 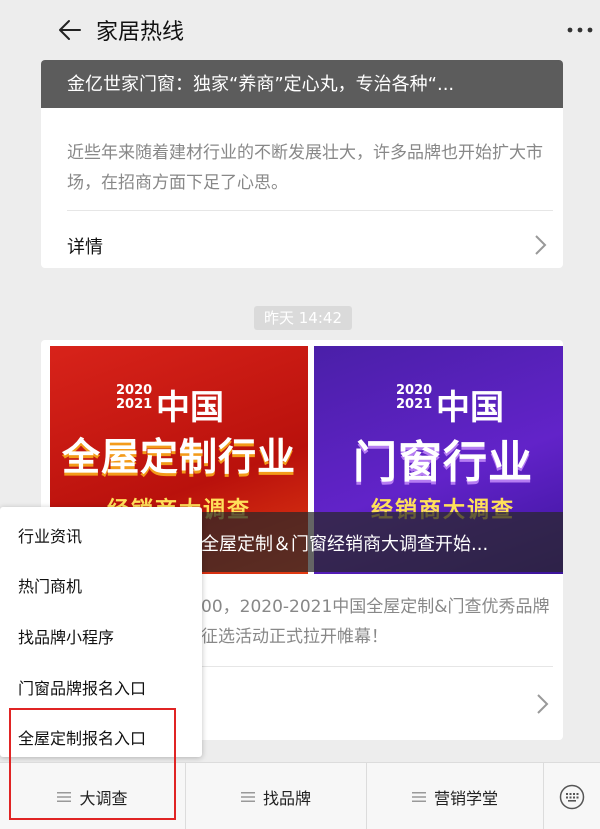 I want to click on menu-item-custom-furniture-signup: 全屋定制报名入口, so click(x=82, y=737).